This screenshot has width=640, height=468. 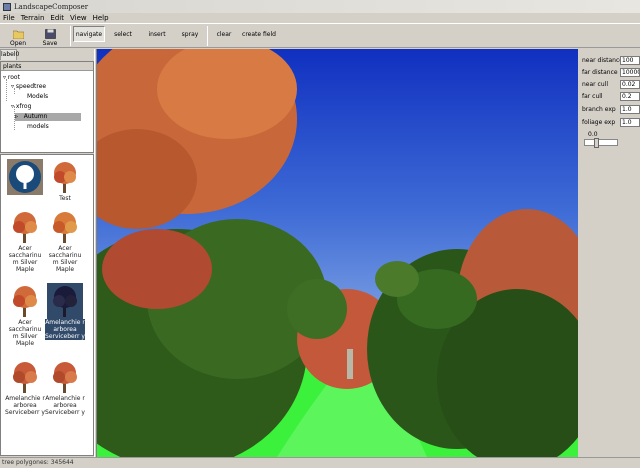 I want to click on param-label: foliage exp, so click(x=599, y=122).